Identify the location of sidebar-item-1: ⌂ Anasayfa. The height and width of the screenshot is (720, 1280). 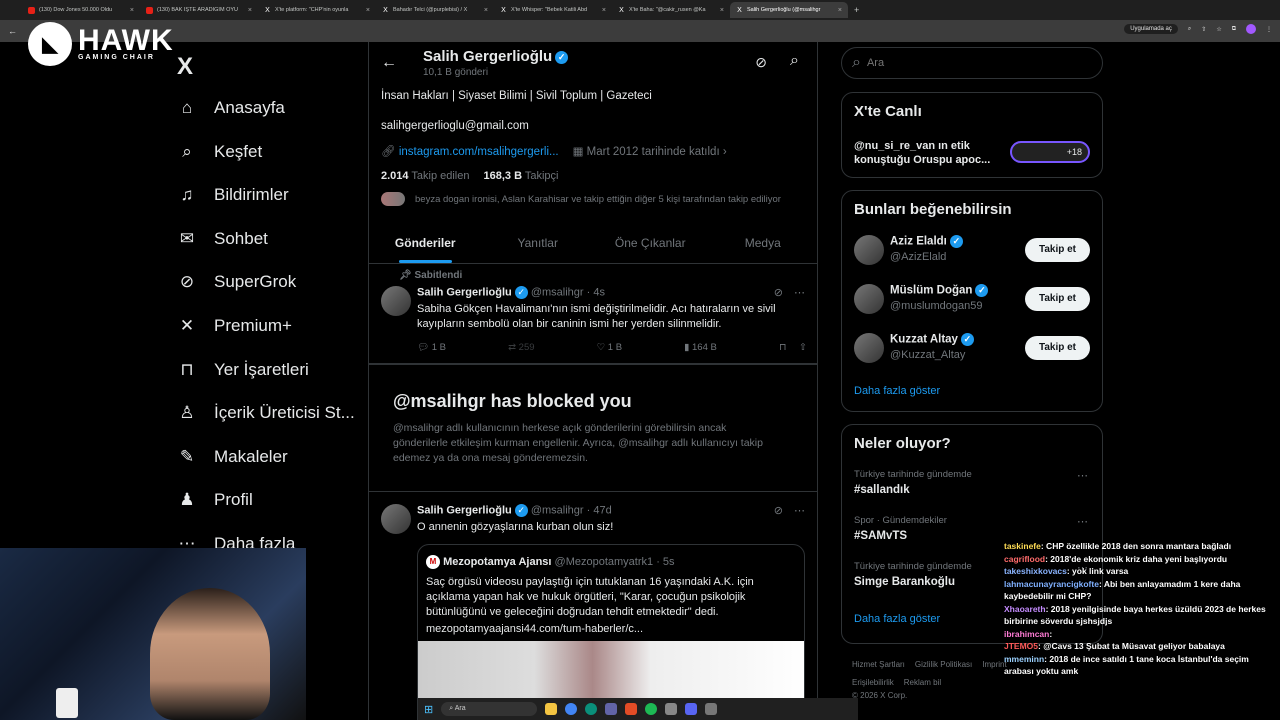
(230, 108).